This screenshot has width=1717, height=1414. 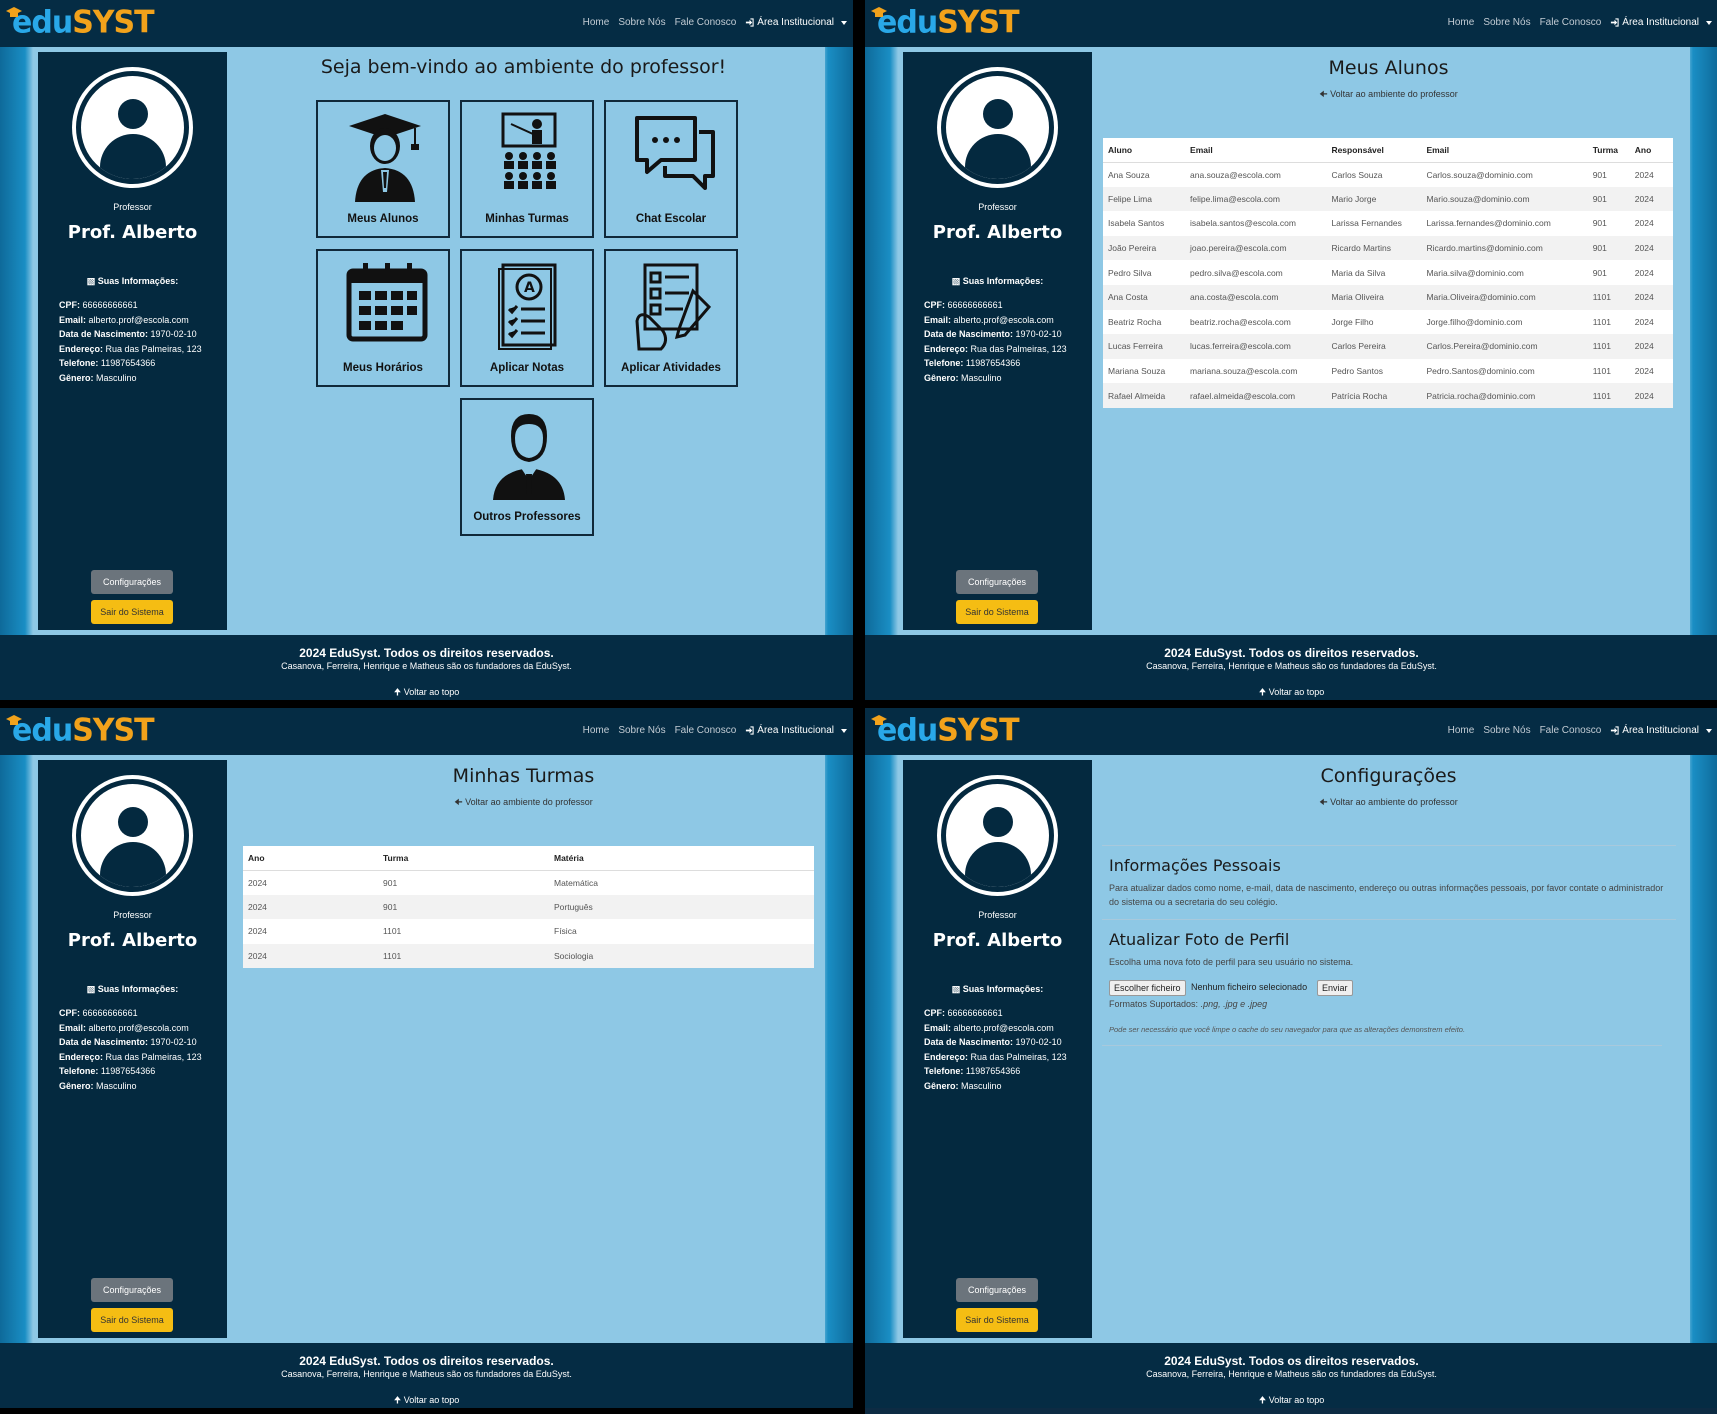 I want to click on choose-file-button: Escolher ficheiro, so click(x=1147, y=988).